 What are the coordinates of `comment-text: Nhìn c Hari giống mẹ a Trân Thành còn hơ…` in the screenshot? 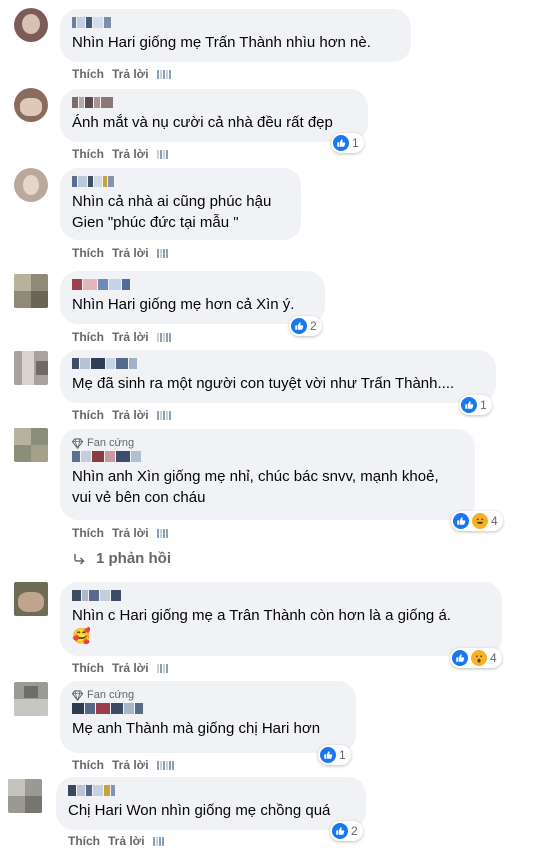 It's located at (261, 626).